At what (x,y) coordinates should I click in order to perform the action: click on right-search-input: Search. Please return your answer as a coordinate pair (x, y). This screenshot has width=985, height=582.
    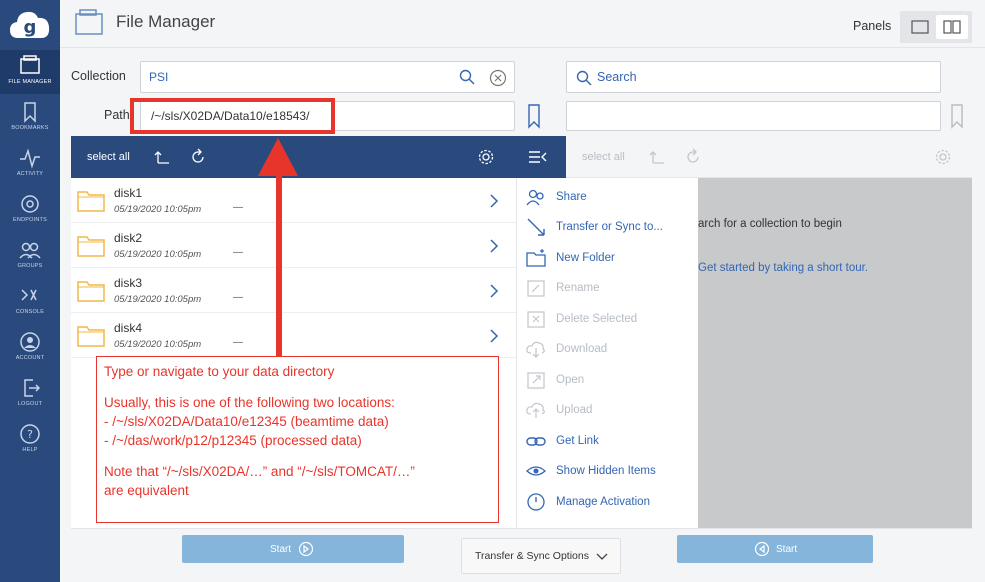
    Looking at the image, I should click on (753, 77).